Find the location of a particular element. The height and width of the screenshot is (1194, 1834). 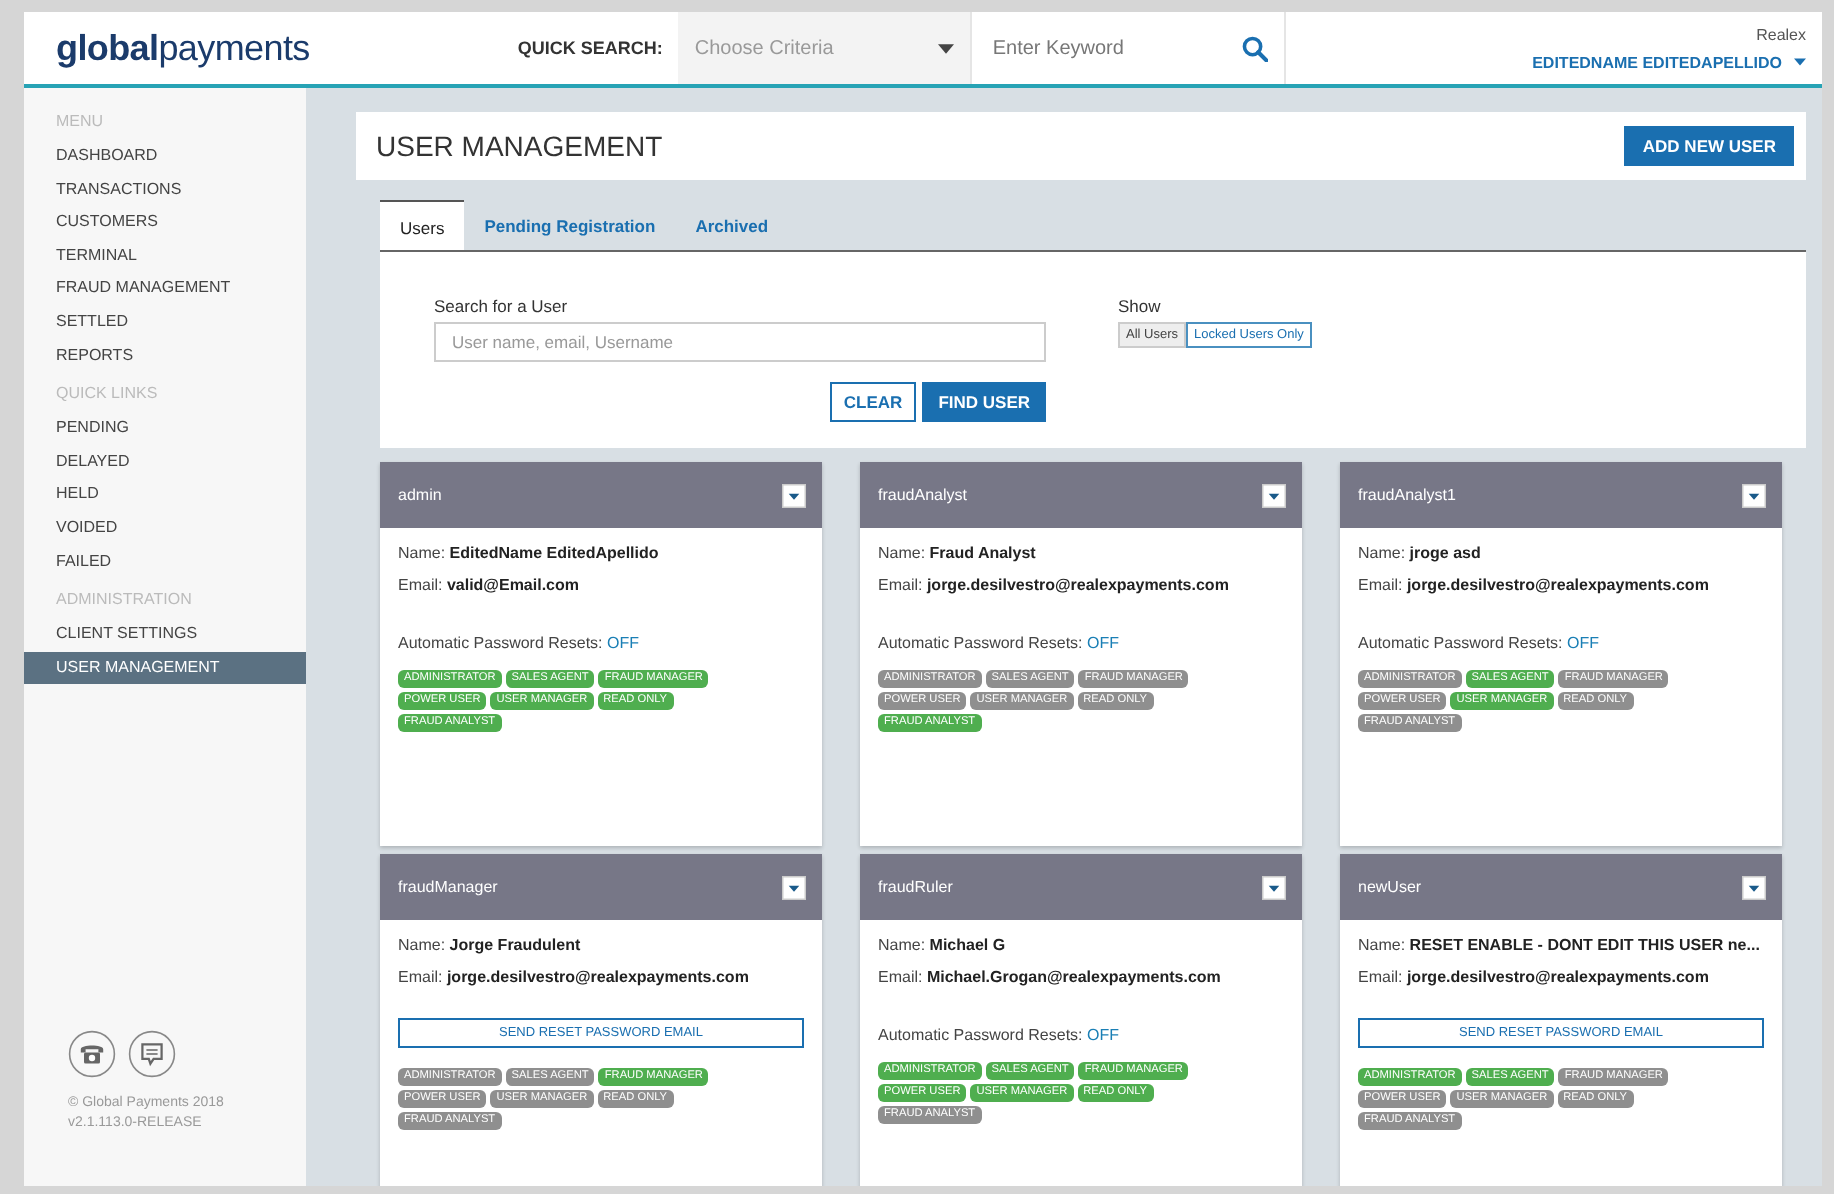

username: fraudAnalyst is located at coordinates (922, 495).